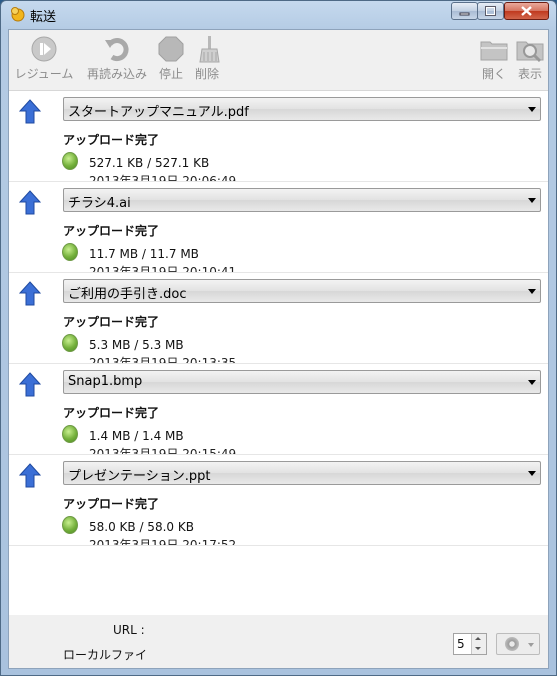 The height and width of the screenshot is (676, 557). What do you see at coordinates (302, 473) in the screenshot?
I see `file-select: プレゼンテーション.ppt` at bounding box center [302, 473].